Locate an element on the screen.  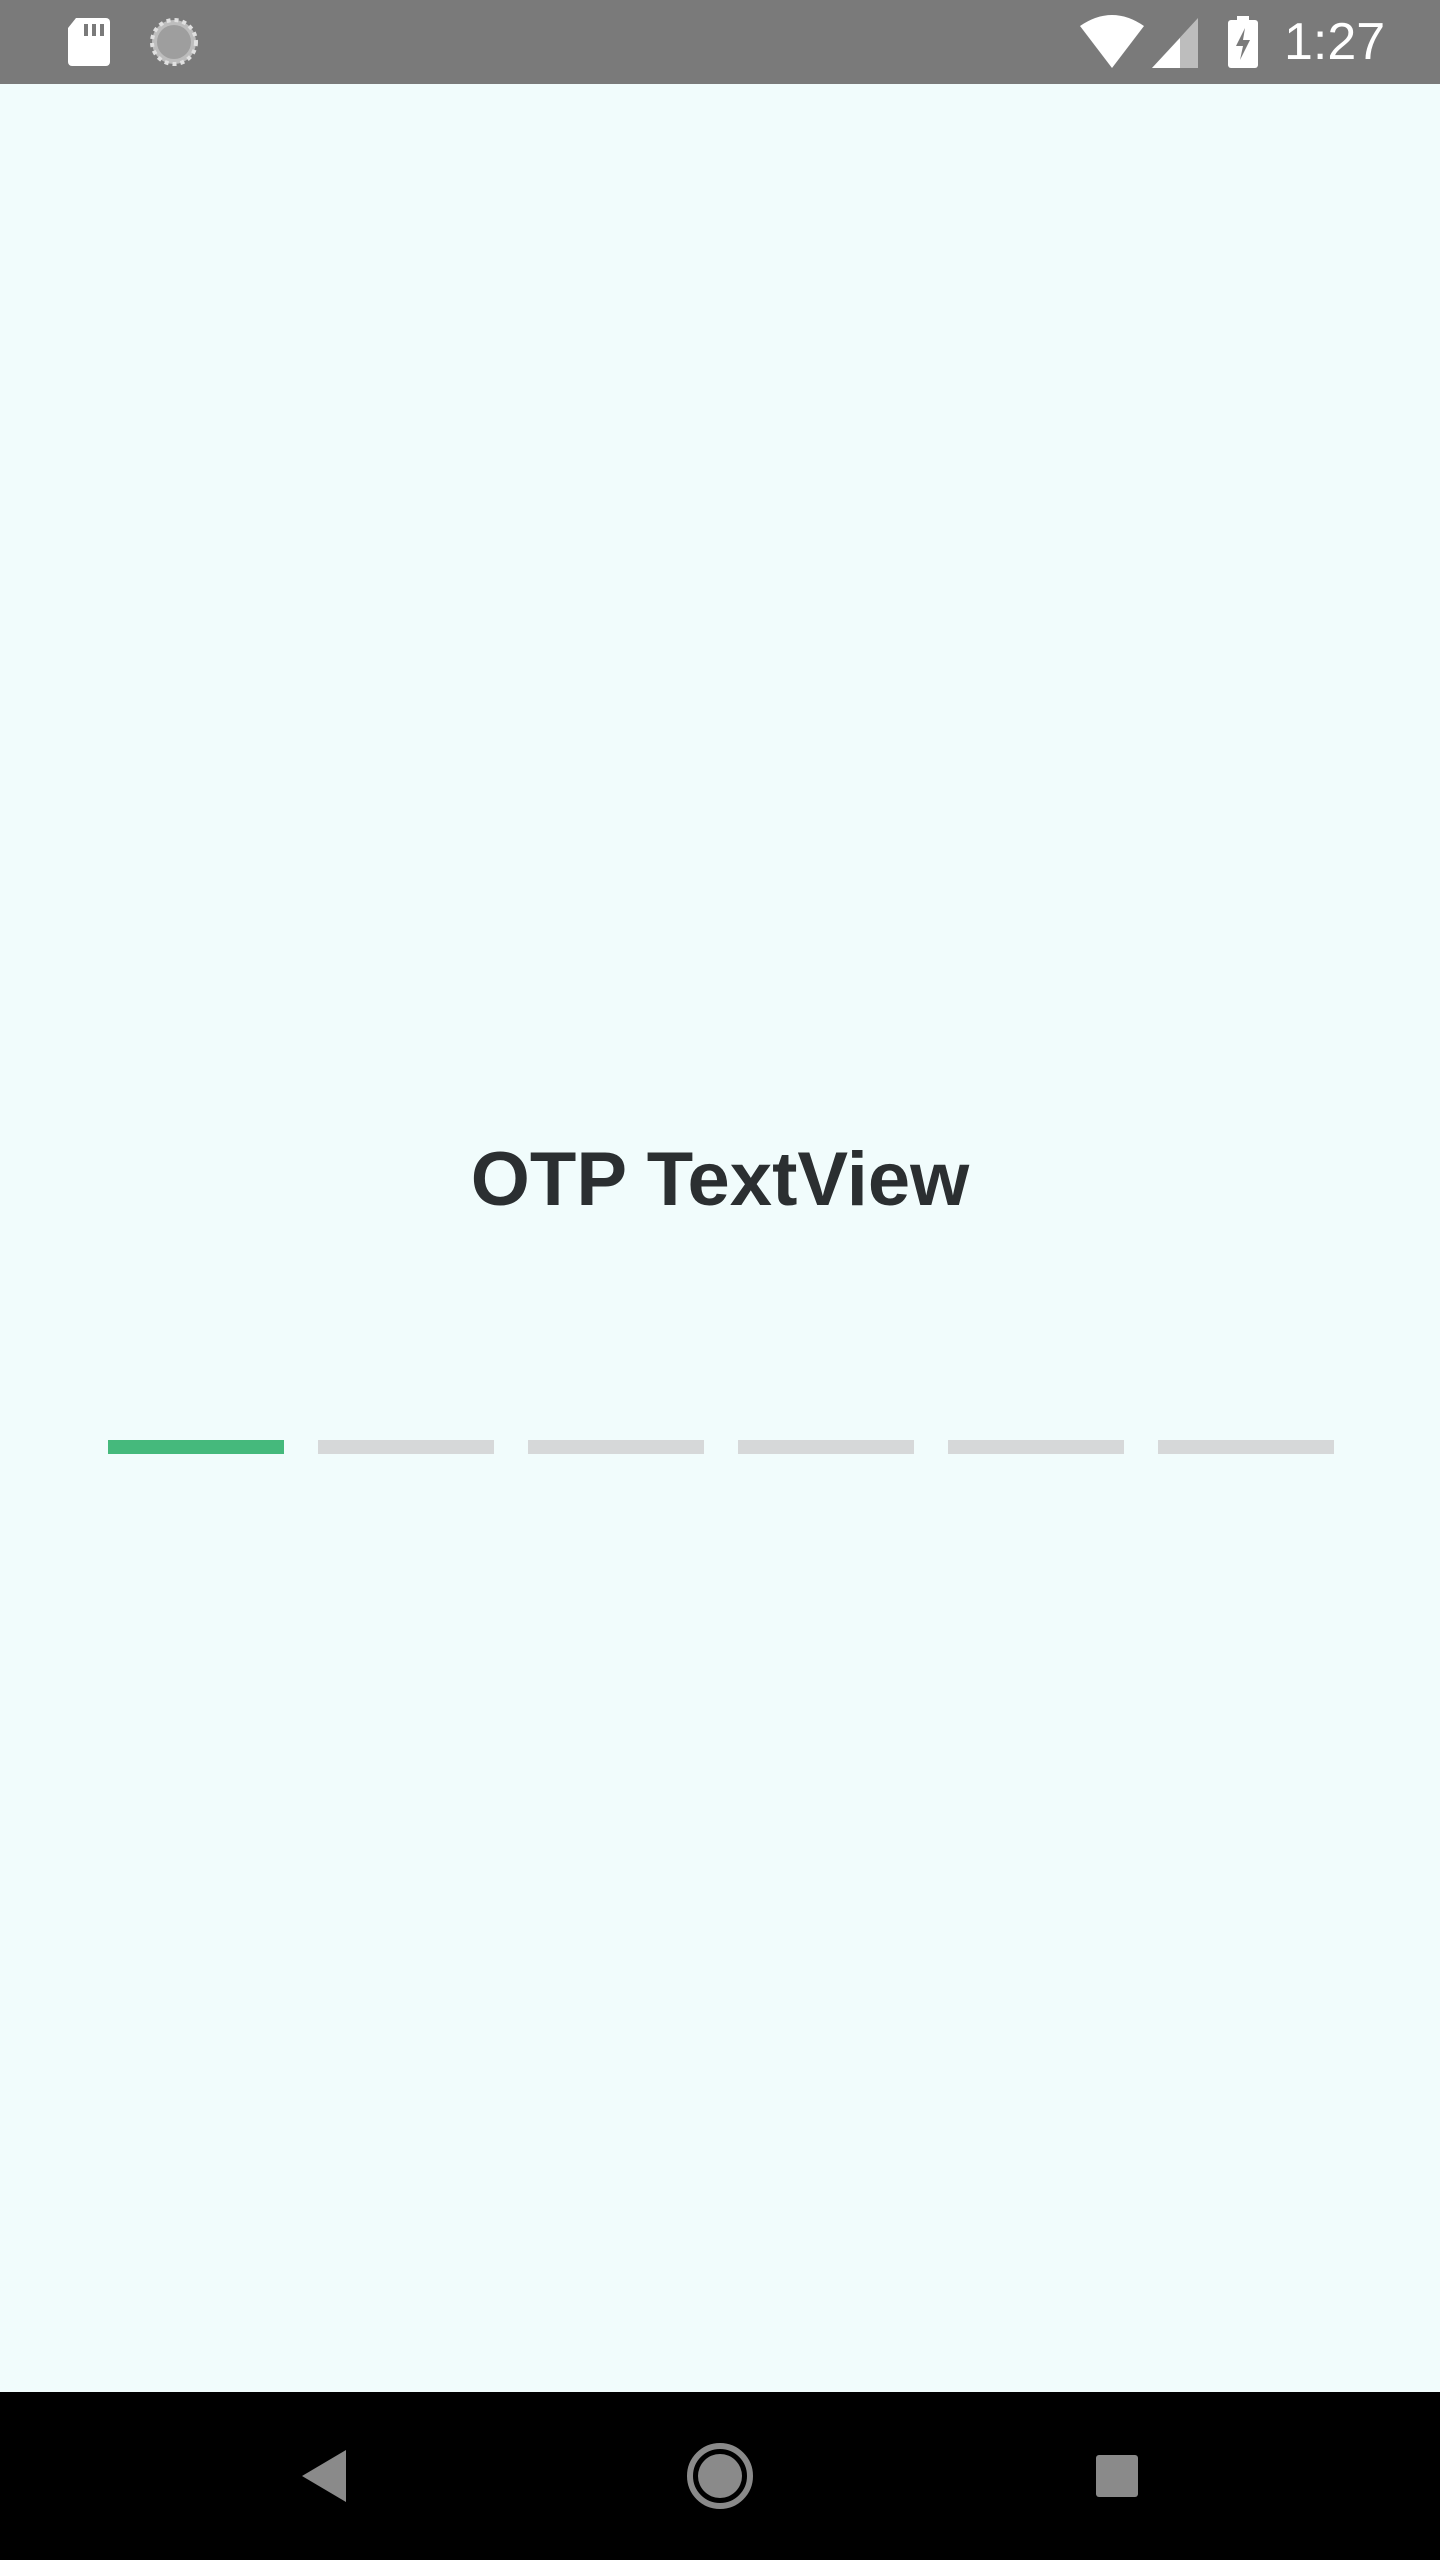
home-icon is located at coordinates (720, 2476).